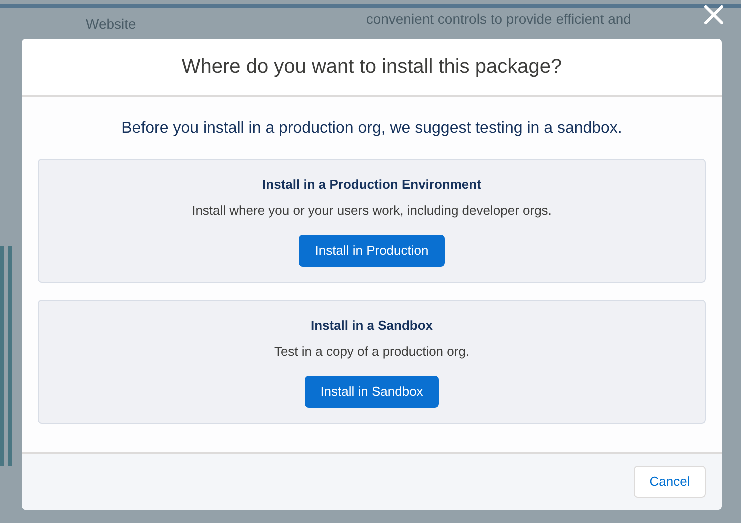 This screenshot has height=523, width=741. What do you see at coordinates (111, 24) in the screenshot?
I see `website-label: Website` at bounding box center [111, 24].